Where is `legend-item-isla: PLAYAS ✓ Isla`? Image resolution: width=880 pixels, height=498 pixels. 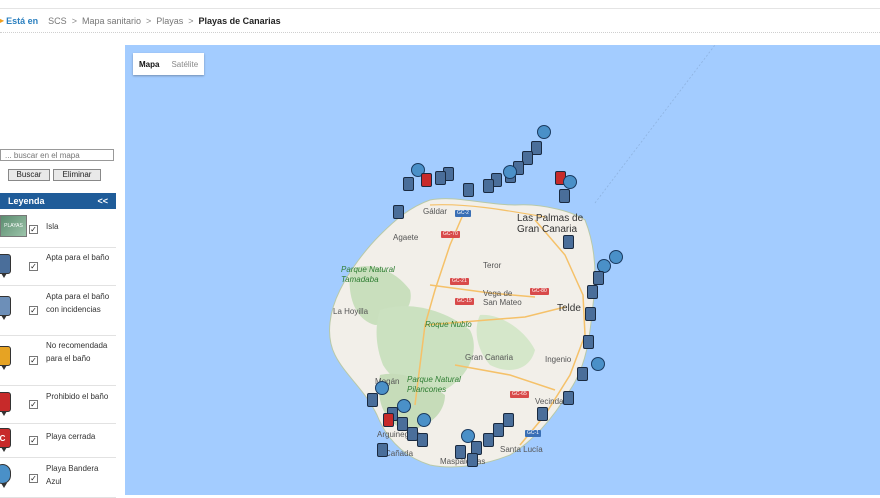
legend-item-isla: PLAYAS ✓ Isla is located at coordinates (58, 228).